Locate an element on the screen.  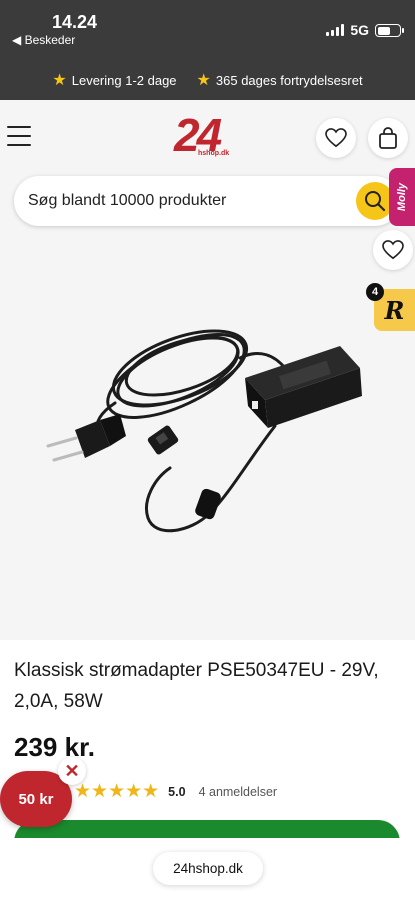
promo-item: ★ 365 dages fortrydelsesret is located at coordinates (280, 80).